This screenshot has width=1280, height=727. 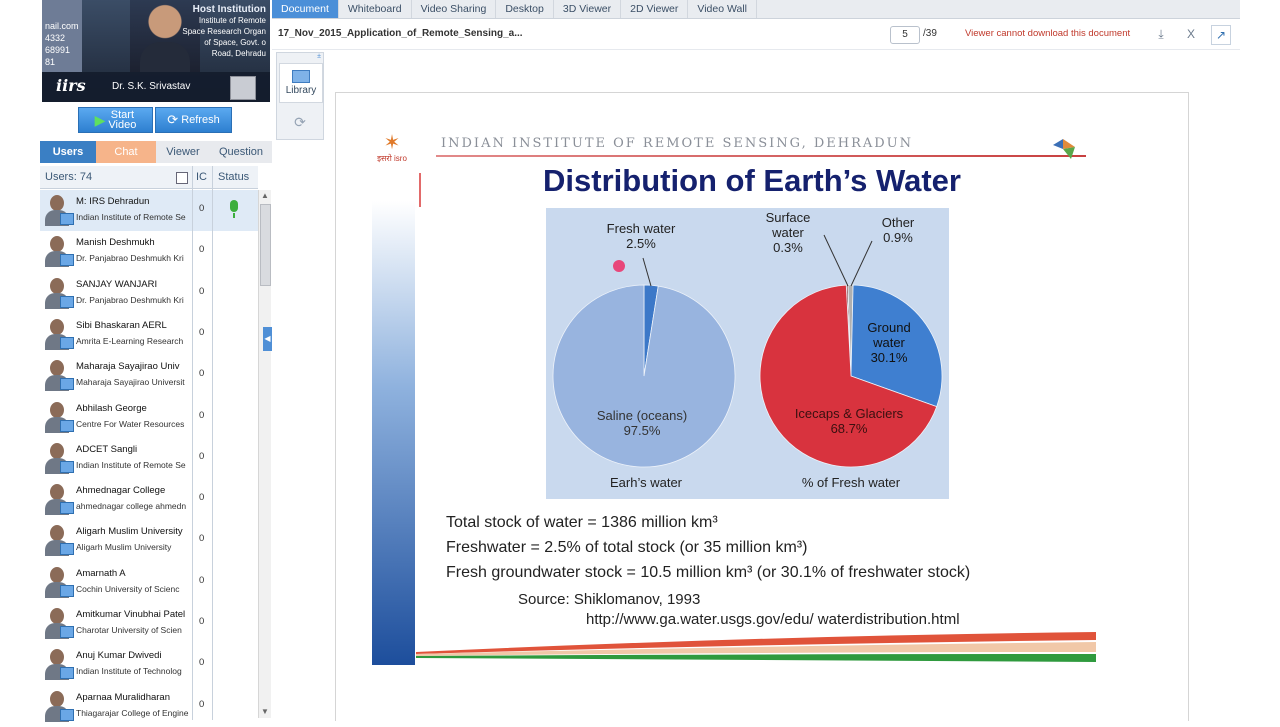 What do you see at coordinates (525, 9) in the screenshot?
I see `tab-desktop: Desktop` at bounding box center [525, 9].